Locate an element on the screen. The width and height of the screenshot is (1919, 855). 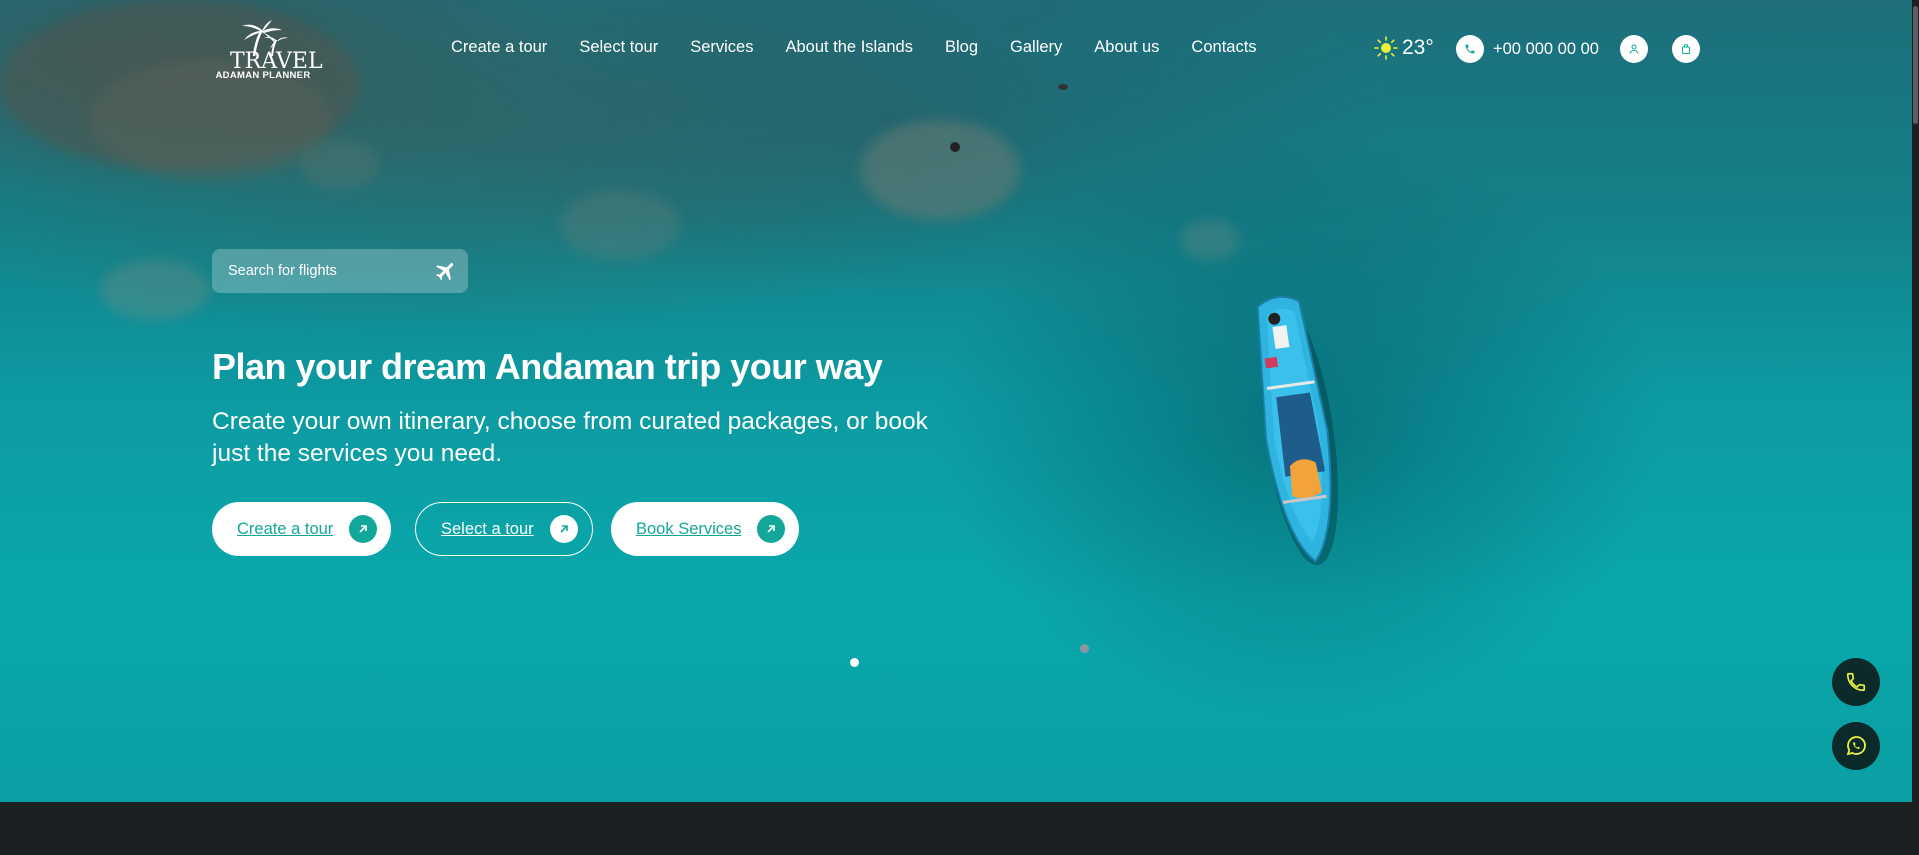
whatsapp-icon is located at coordinates (1856, 746).